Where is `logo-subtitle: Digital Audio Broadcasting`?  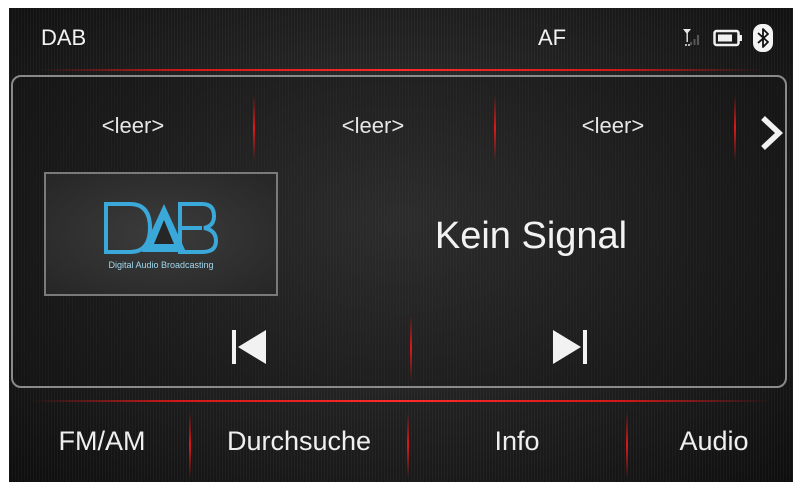
logo-subtitle: Digital Audio Broadcasting is located at coordinates (161, 265).